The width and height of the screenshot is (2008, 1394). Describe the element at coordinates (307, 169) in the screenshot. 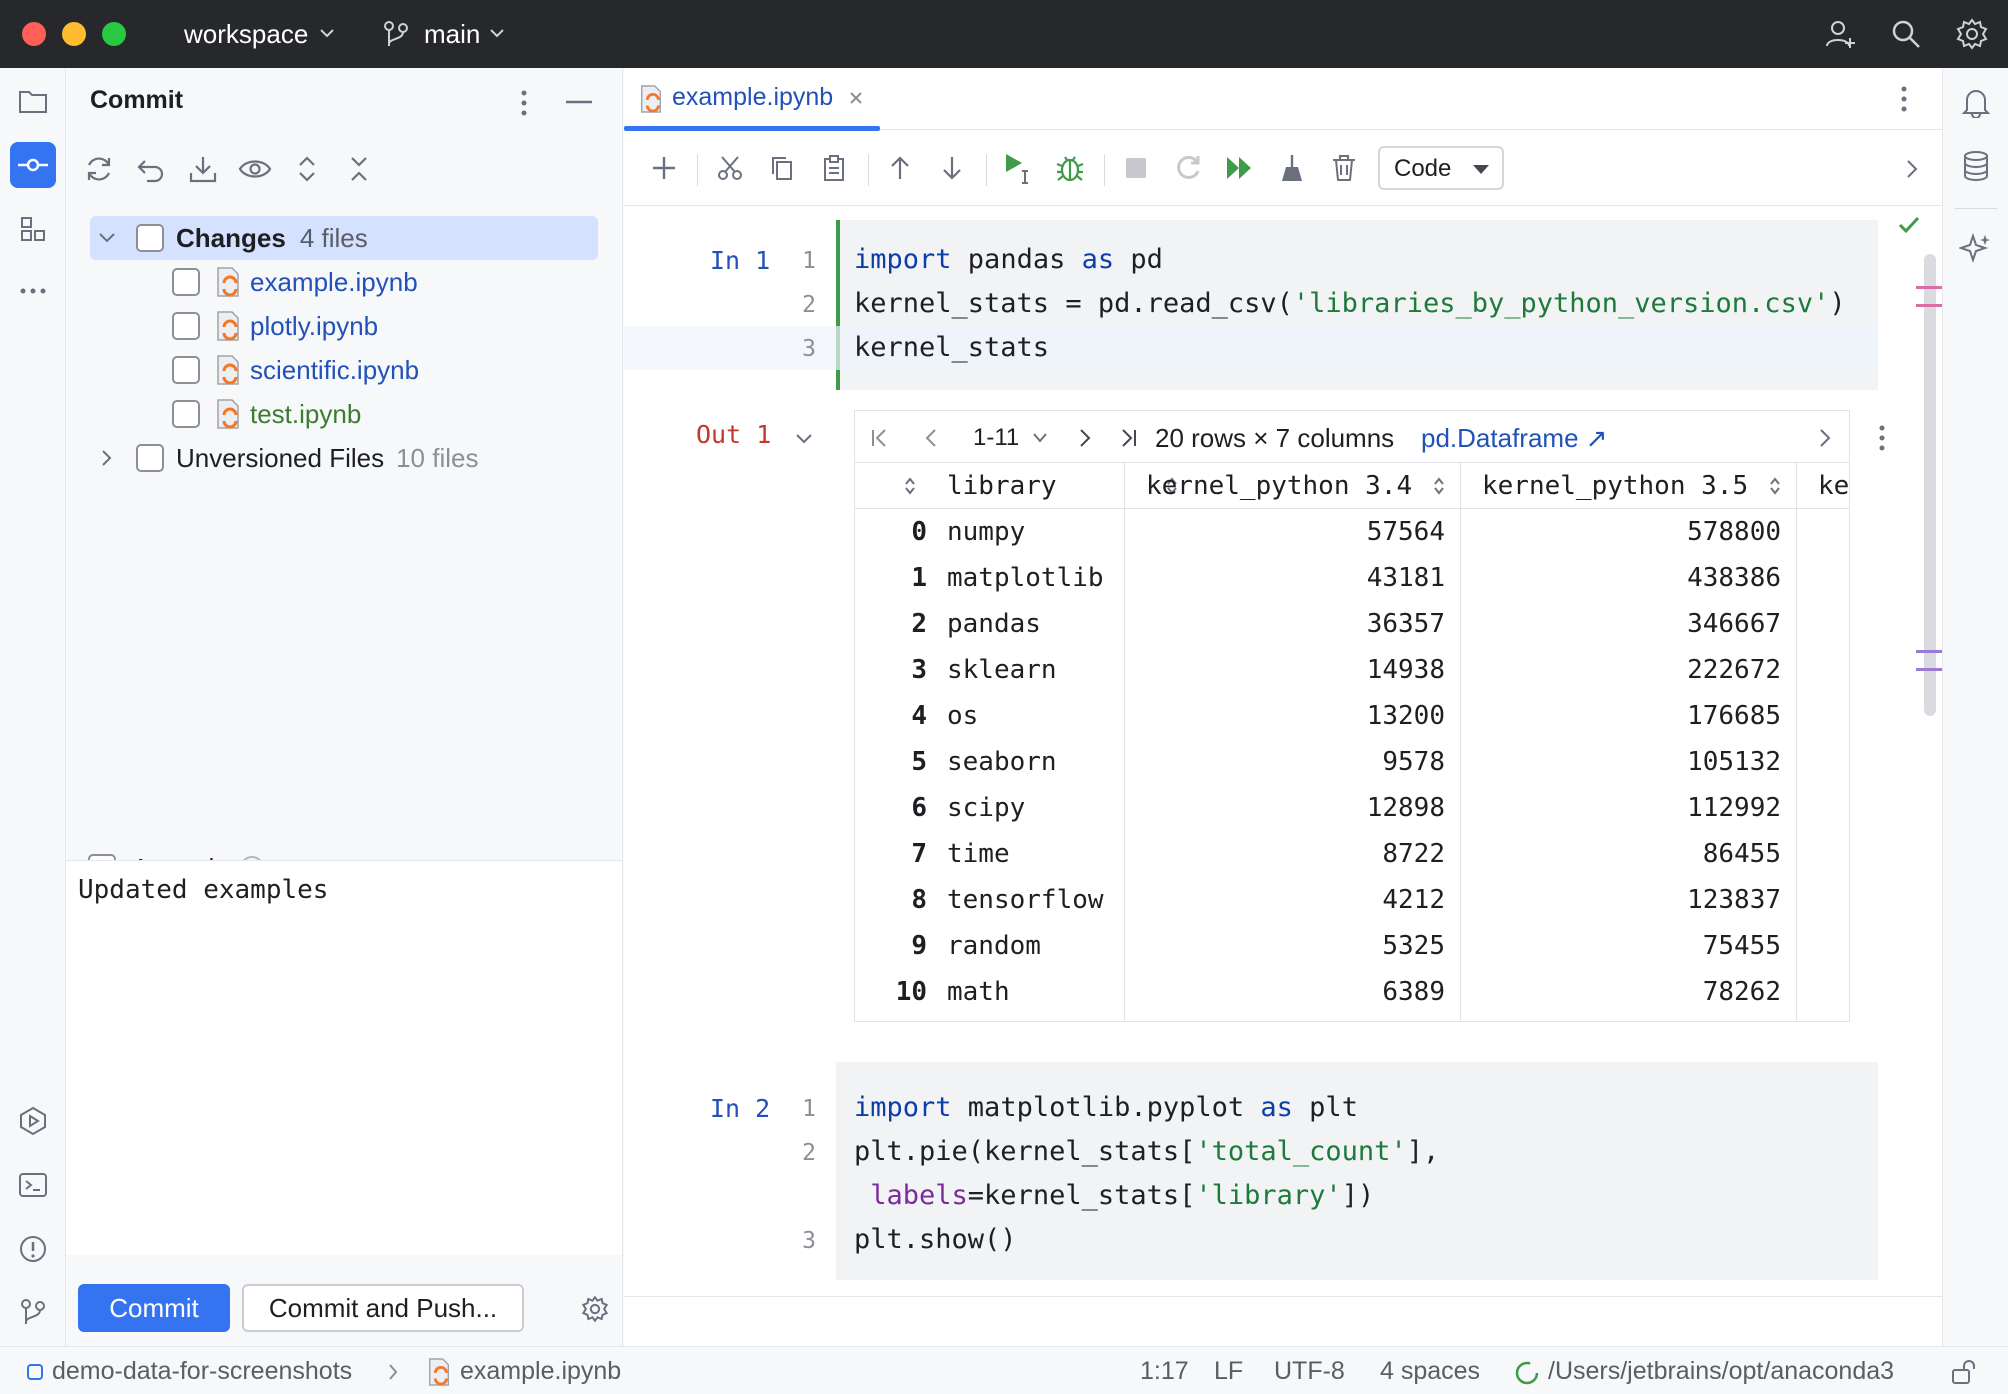

I see `expand-all-button` at that location.